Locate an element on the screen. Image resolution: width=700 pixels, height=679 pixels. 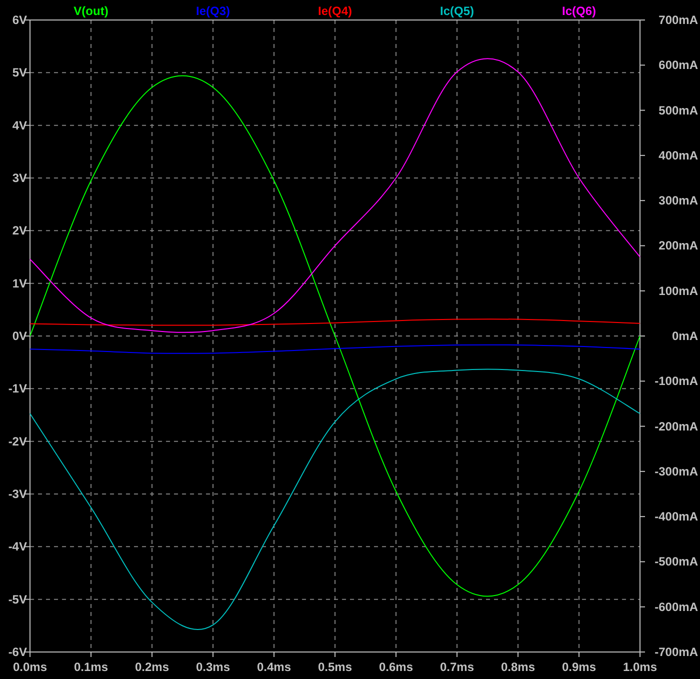
x-tick-label: 0.6ms is located at coordinates (396, 667).